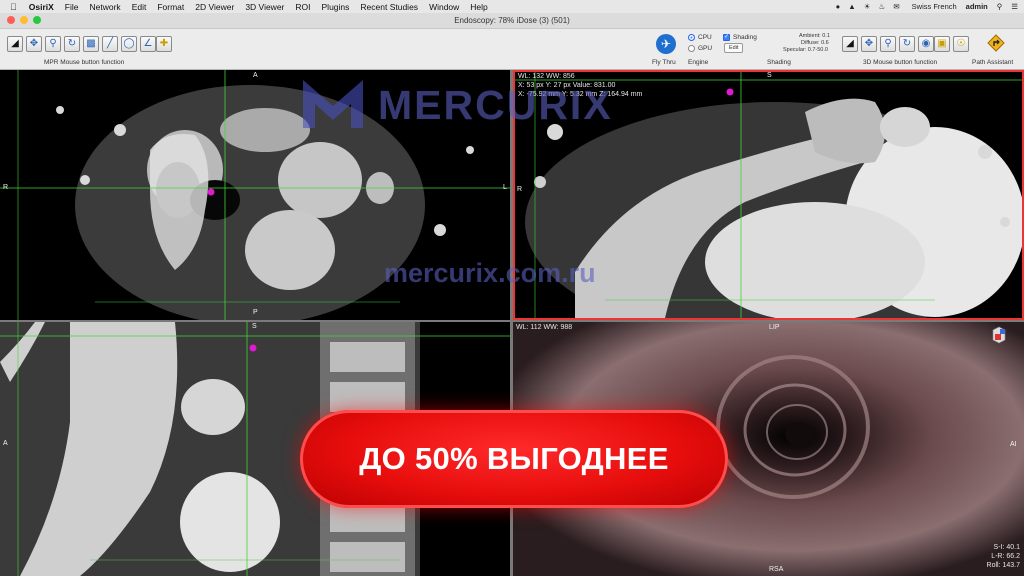 The height and width of the screenshot is (576, 1024). Describe the element at coordinates (850, 44) in the screenshot. I see `wl-ww-3d-tool-icon: ◢` at that location.